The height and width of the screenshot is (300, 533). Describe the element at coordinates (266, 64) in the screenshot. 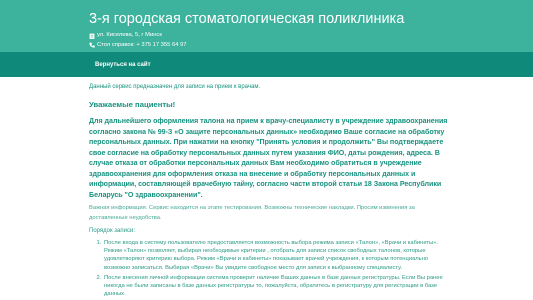

I see `nav-bar: Вернуться на сайт` at that location.